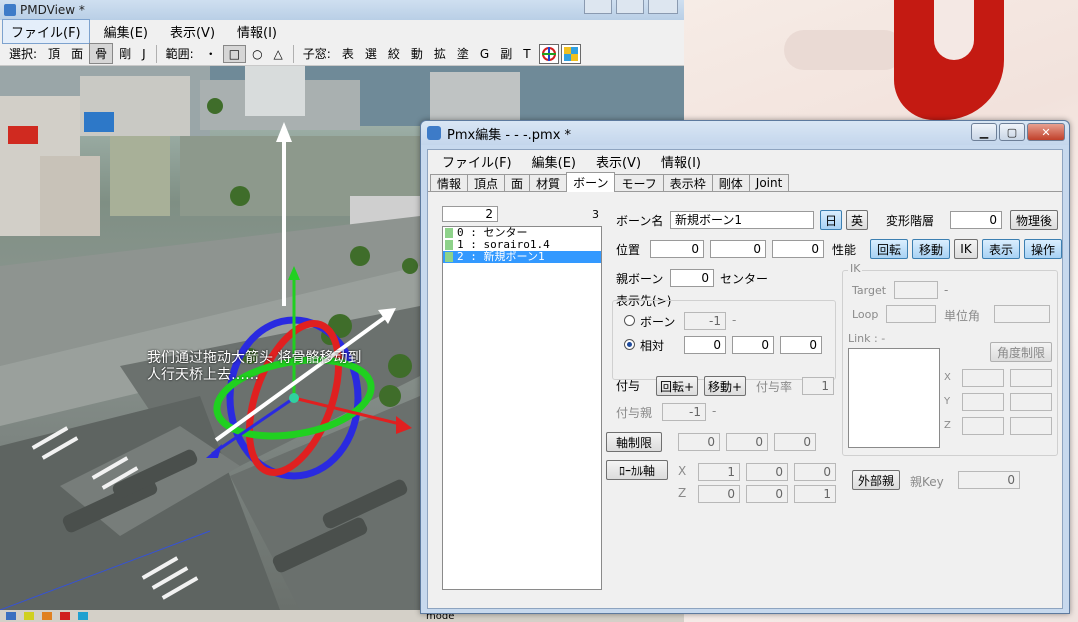  I want to click on child-t-button: T, so click(526, 54).